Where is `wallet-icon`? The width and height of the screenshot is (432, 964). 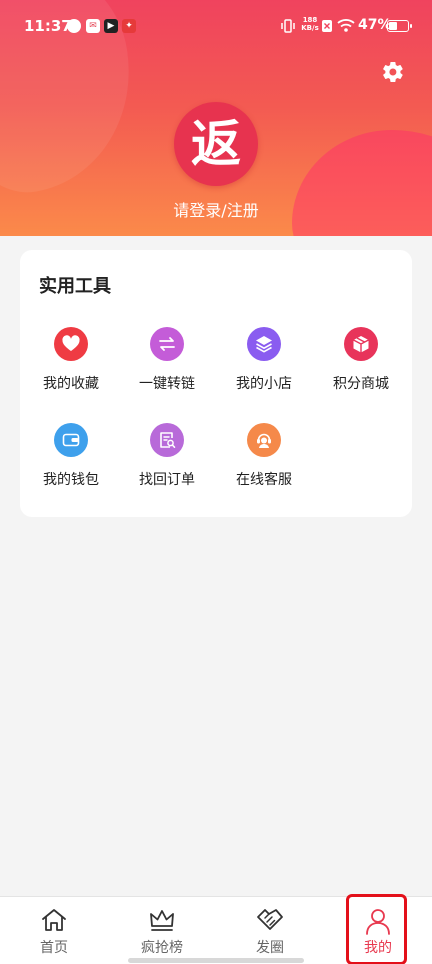
wallet-icon is located at coordinates (71, 440).